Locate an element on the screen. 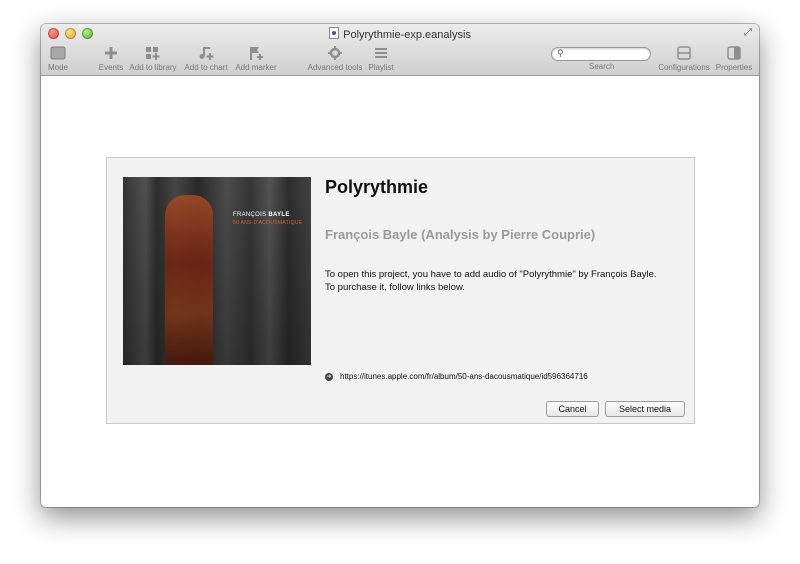  search-label: Search is located at coordinates (602, 66).